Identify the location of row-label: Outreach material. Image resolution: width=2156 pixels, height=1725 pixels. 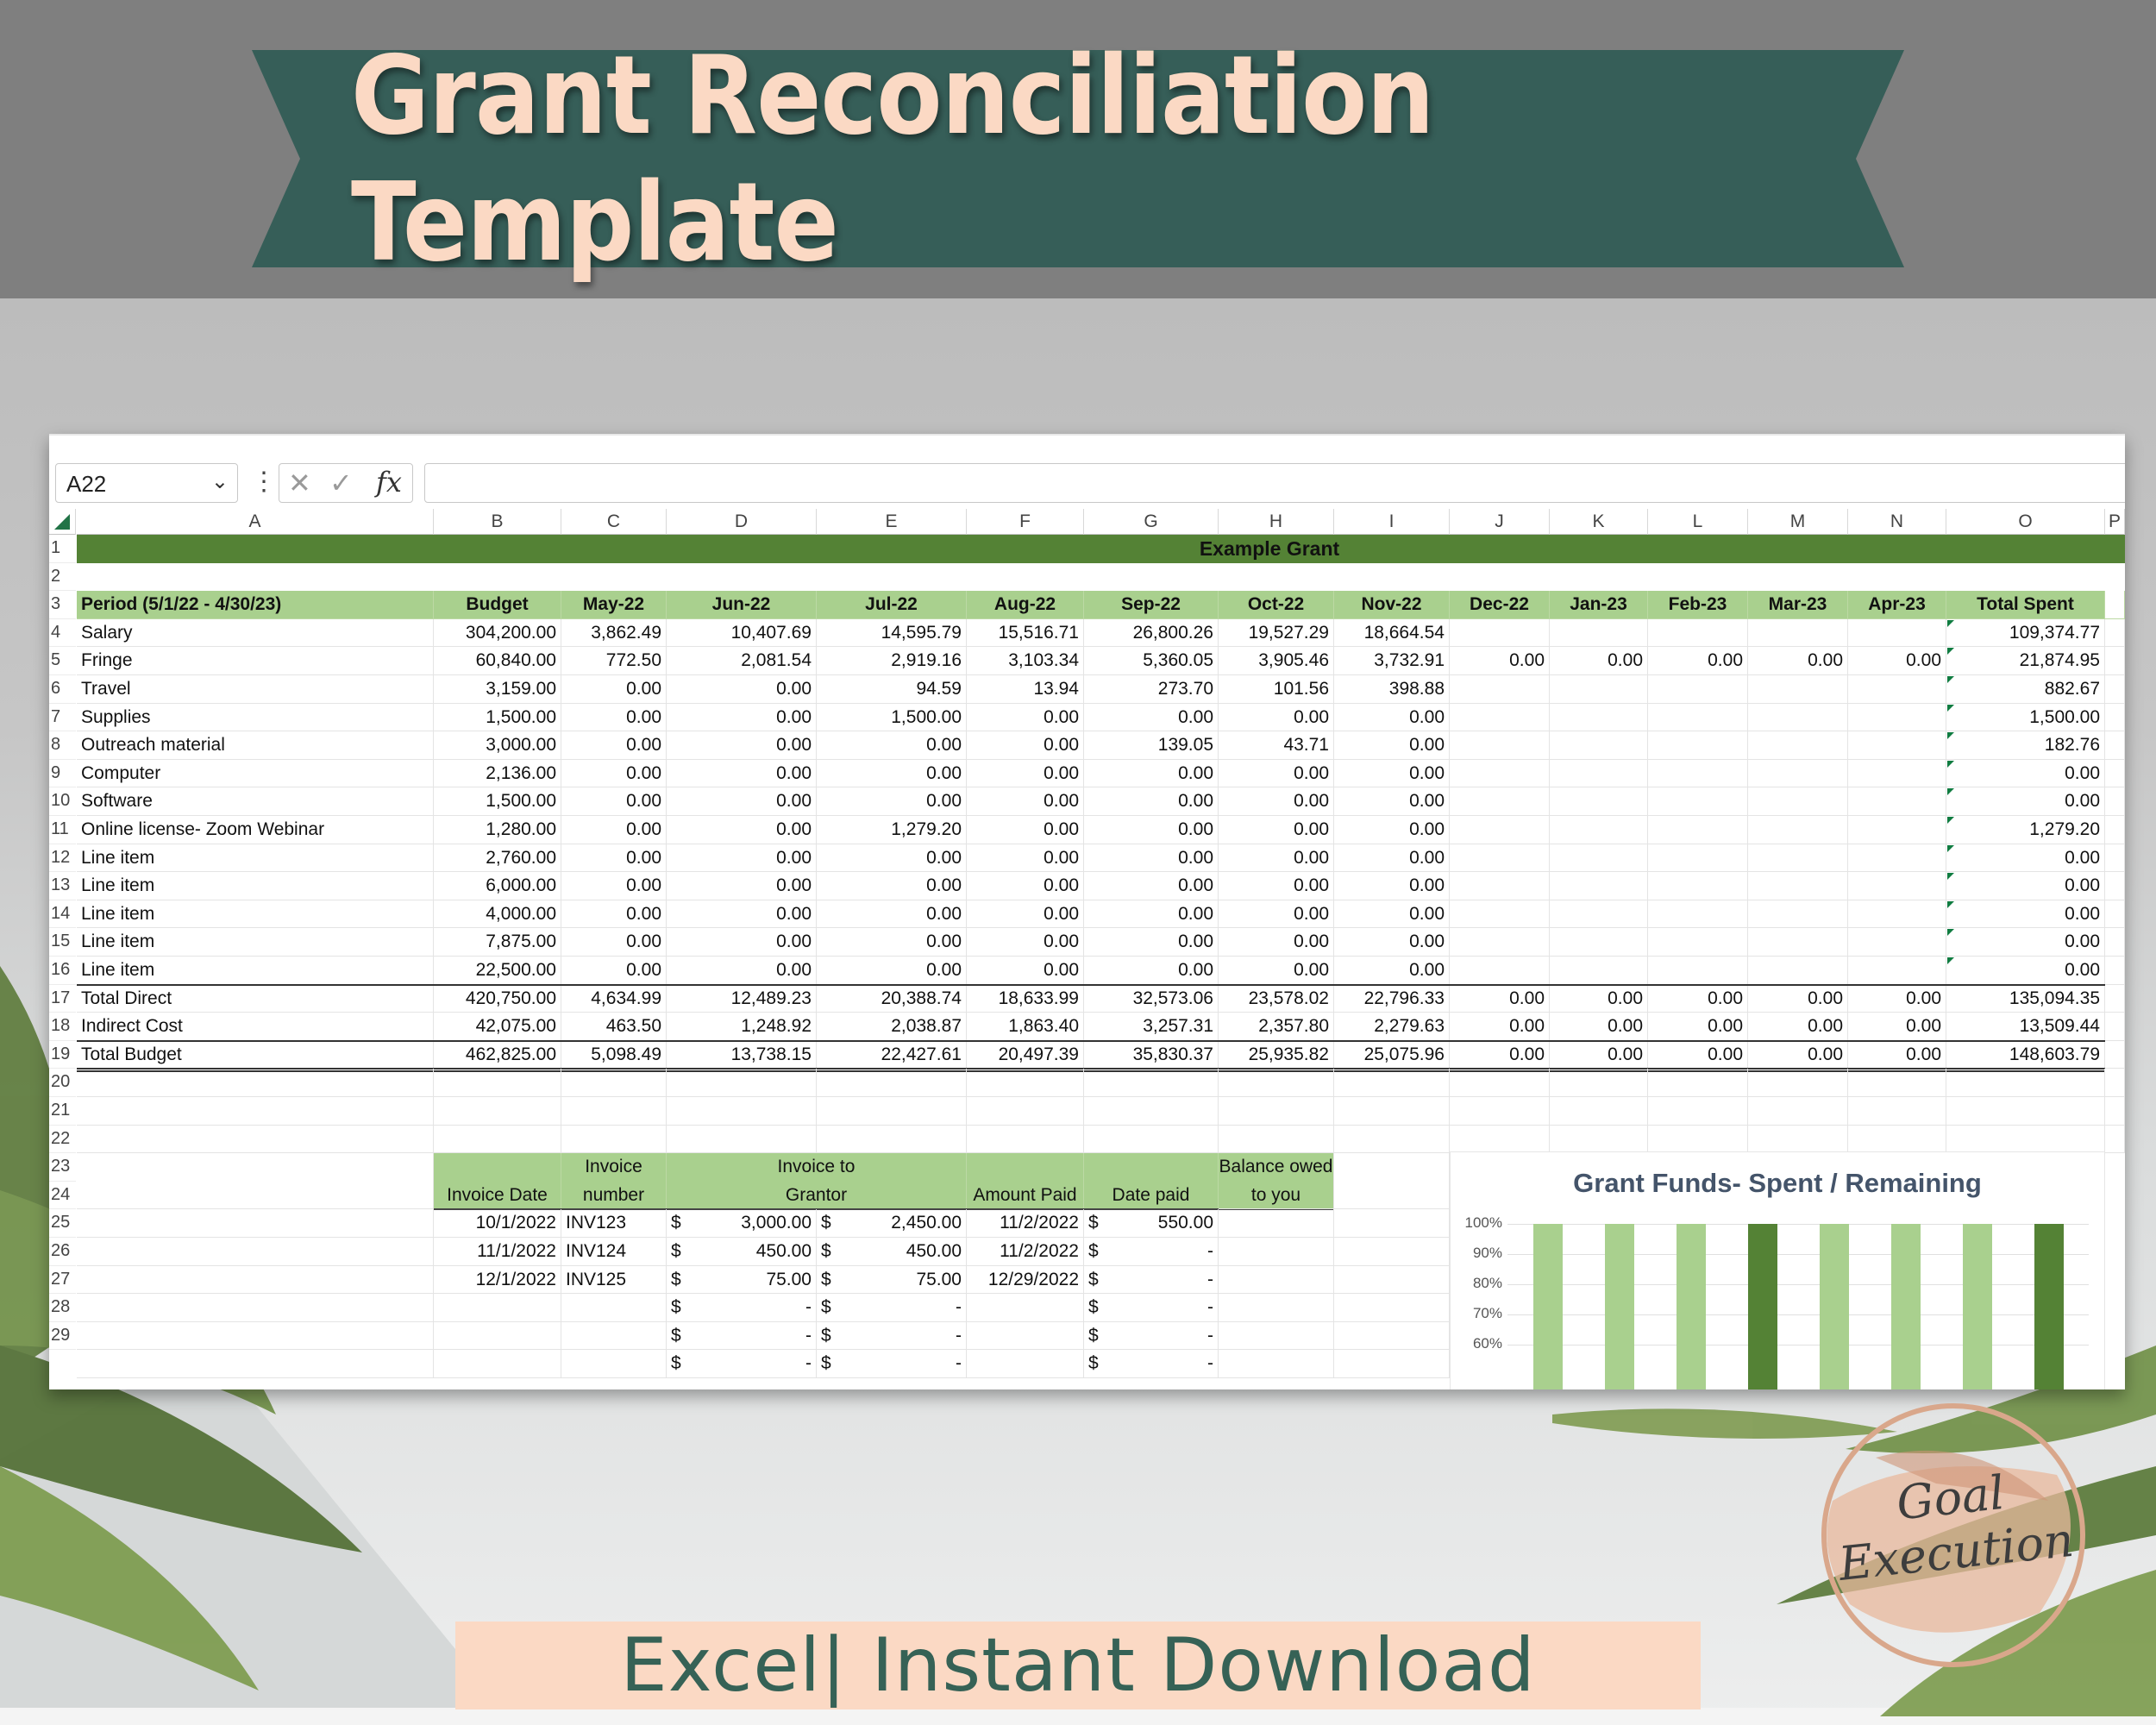
(256, 745).